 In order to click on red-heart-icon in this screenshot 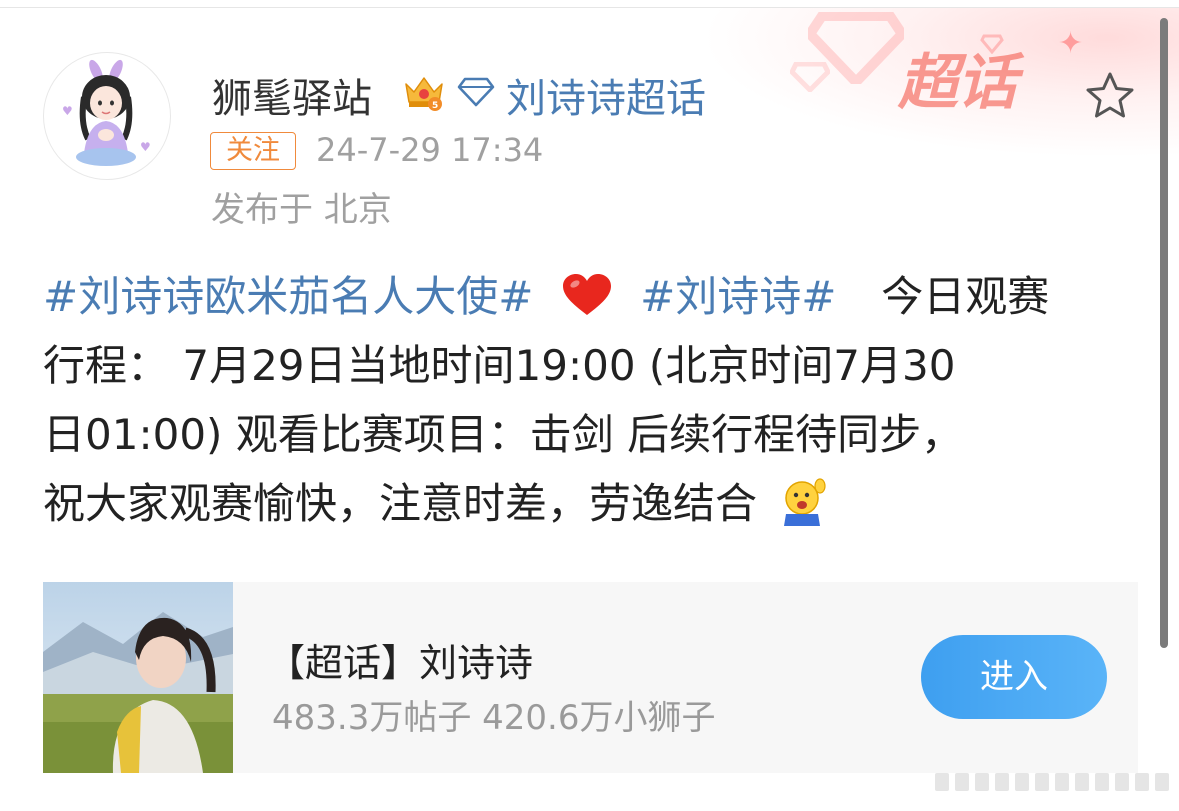, I will do `click(586, 294)`.